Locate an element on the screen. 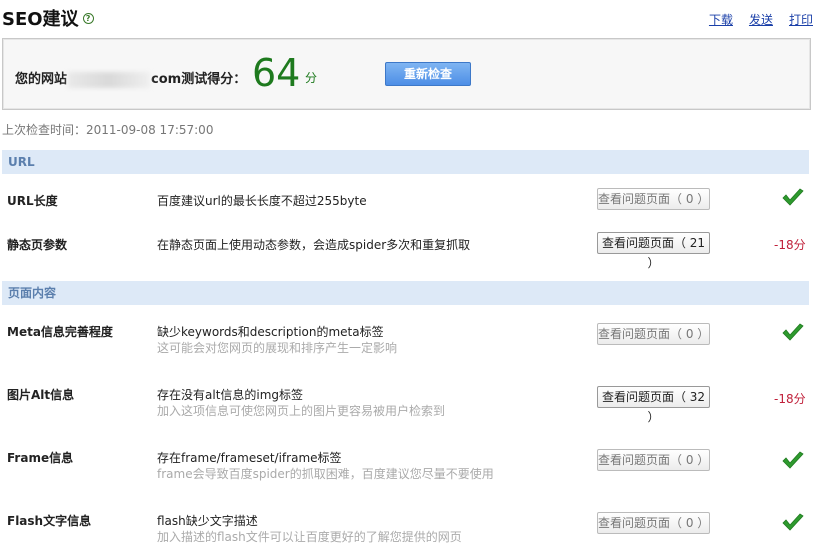 The height and width of the screenshot is (551, 813). page-title: SEO建议 ? is located at coordinates (48, 18).